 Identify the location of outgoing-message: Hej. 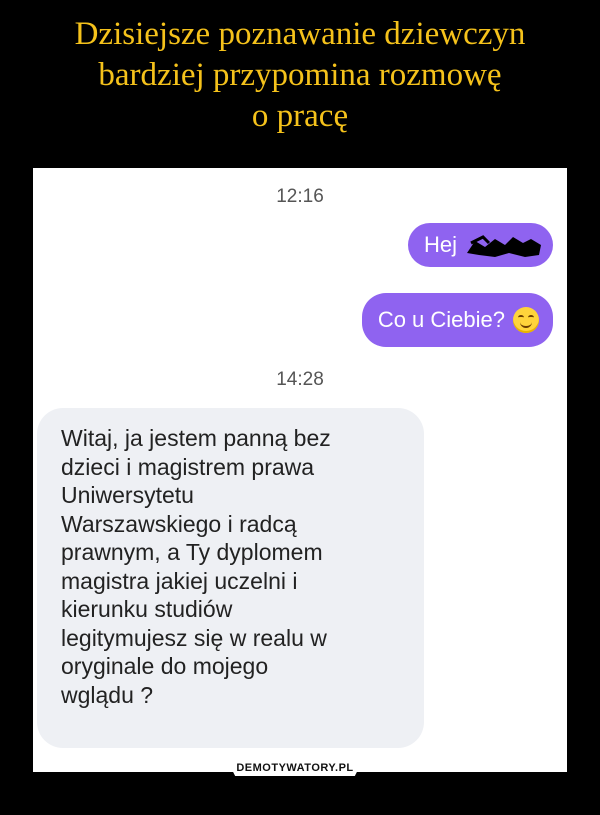
(480, 245).